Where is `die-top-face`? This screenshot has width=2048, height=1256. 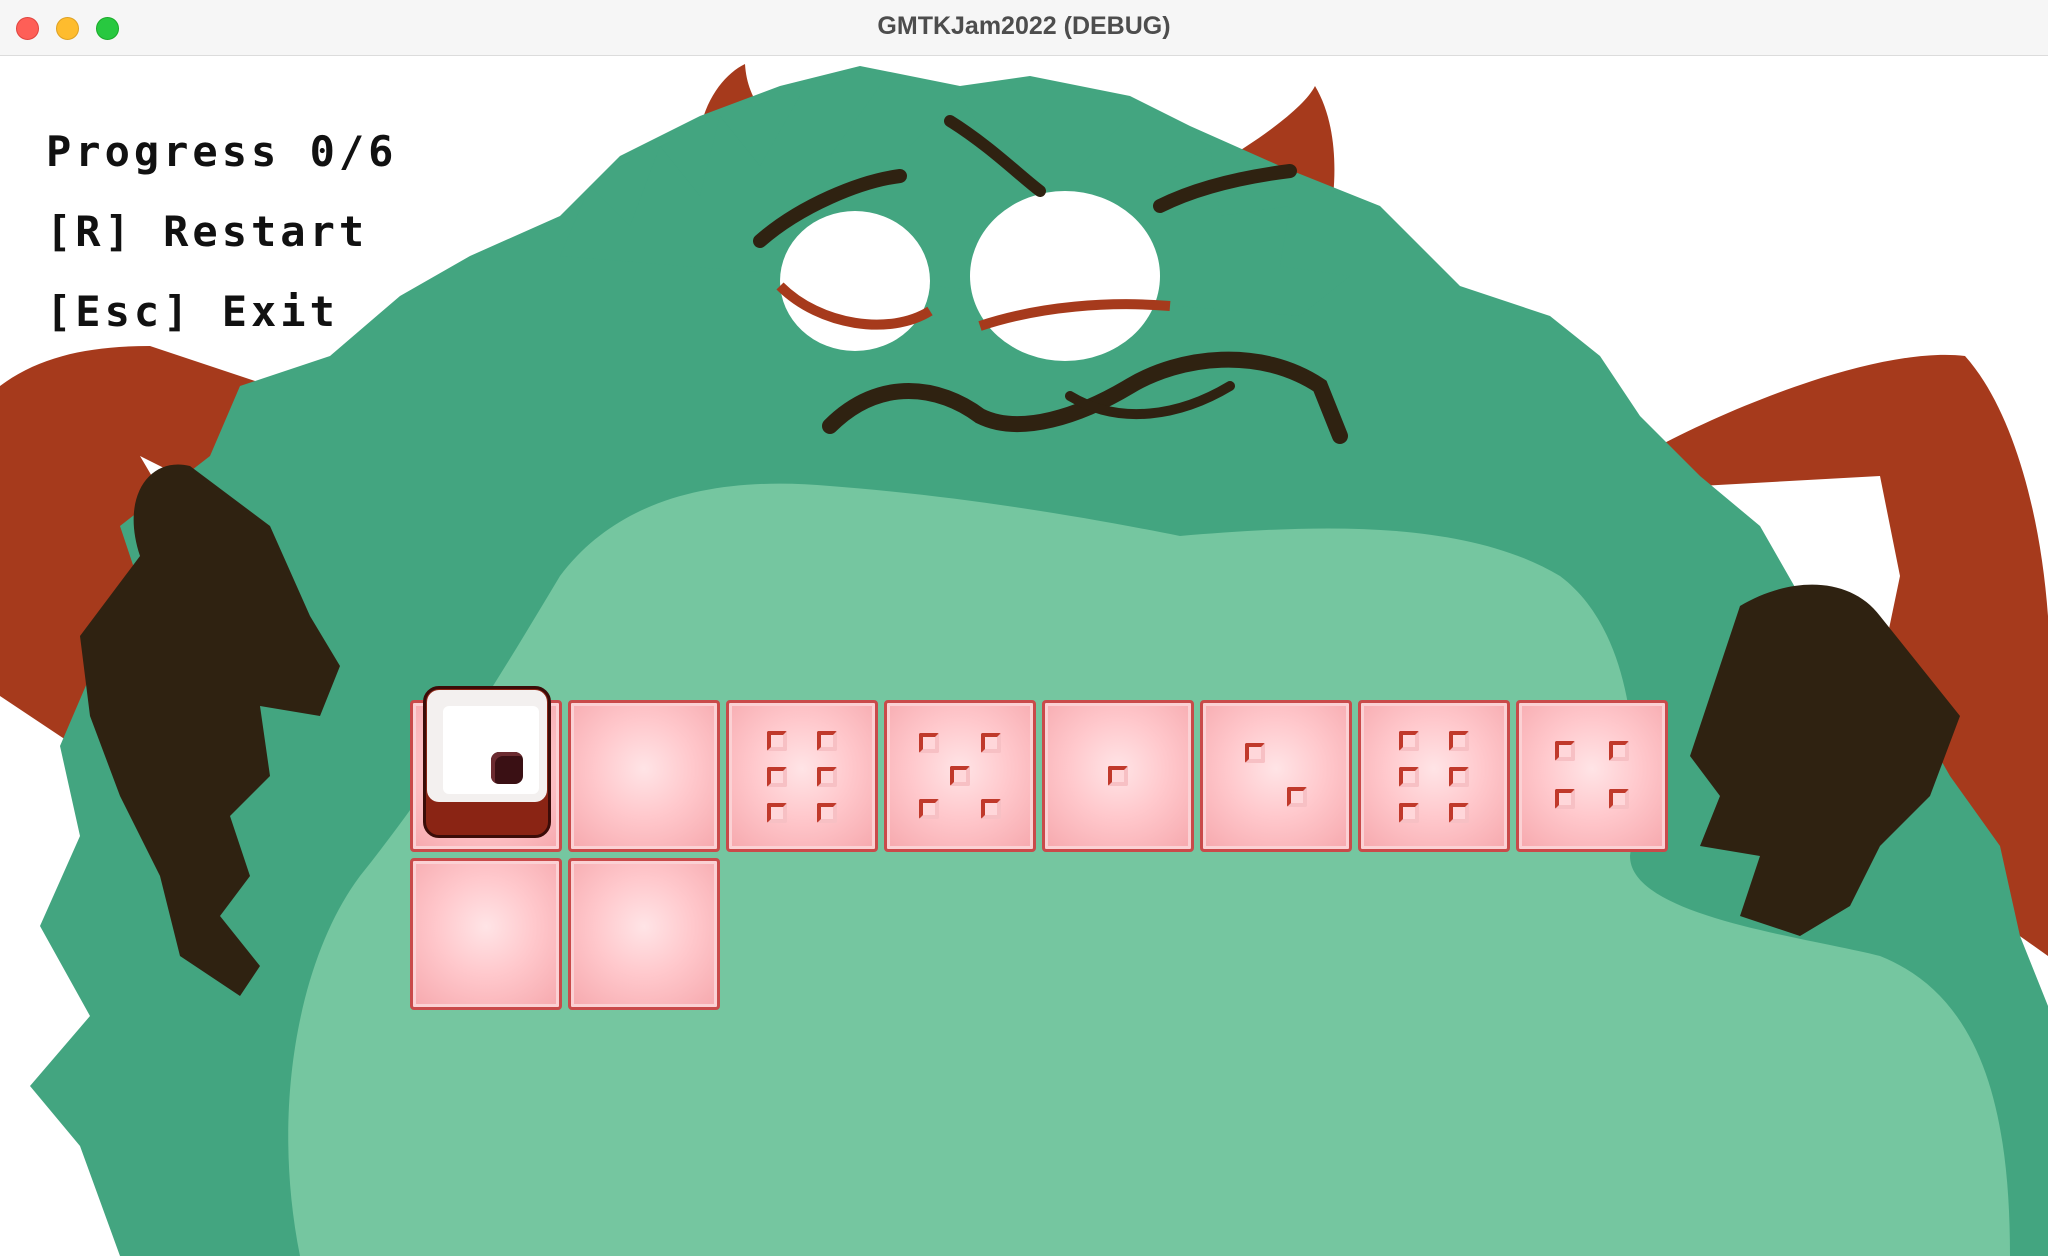
die-top-face is located at coordinates (487, 746).